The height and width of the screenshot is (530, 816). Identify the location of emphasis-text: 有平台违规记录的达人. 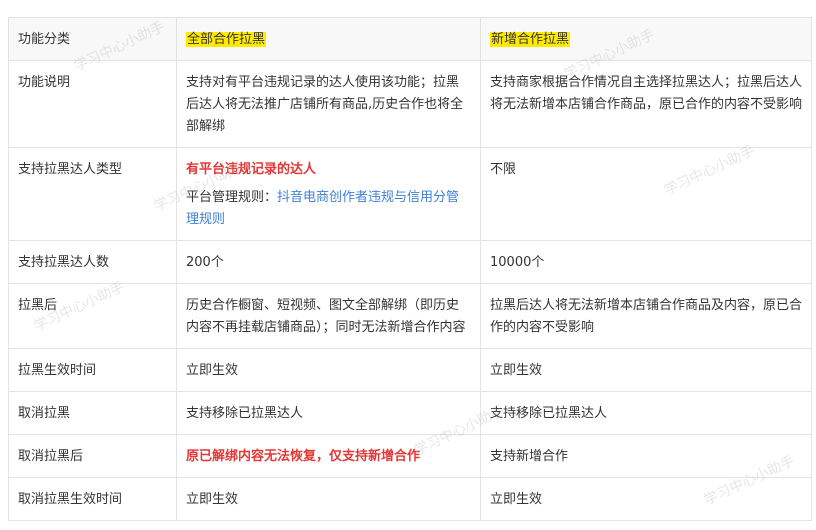
(251, 169).